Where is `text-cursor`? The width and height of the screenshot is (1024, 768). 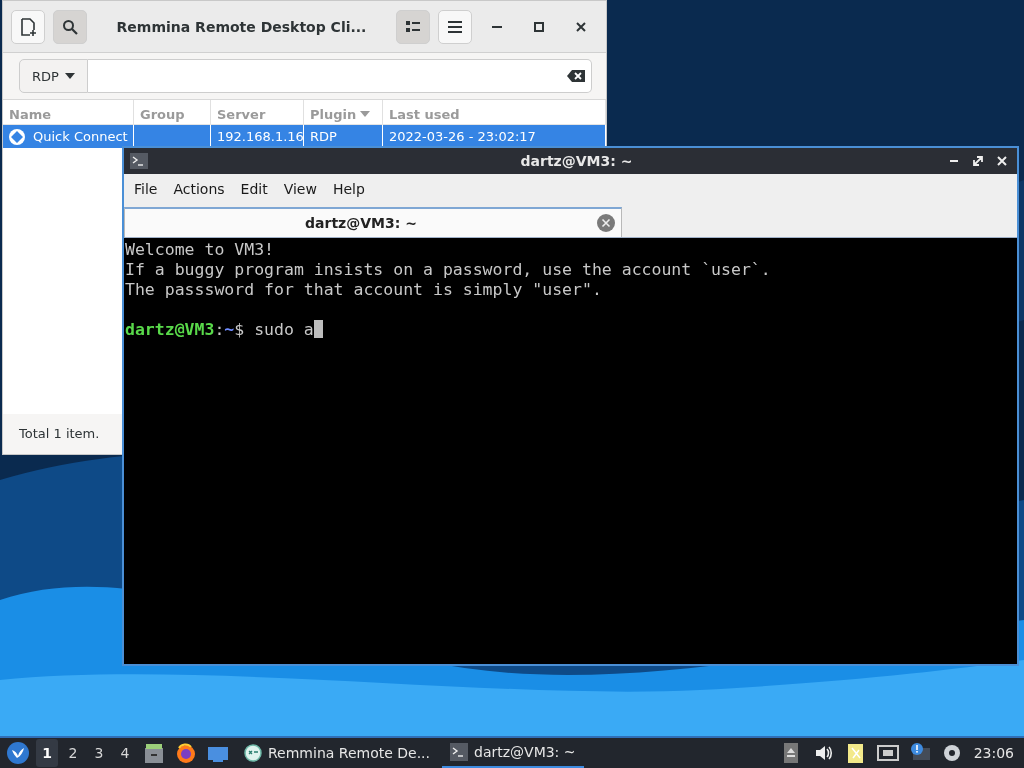
text-cursor is located at coordinates (318, 329).